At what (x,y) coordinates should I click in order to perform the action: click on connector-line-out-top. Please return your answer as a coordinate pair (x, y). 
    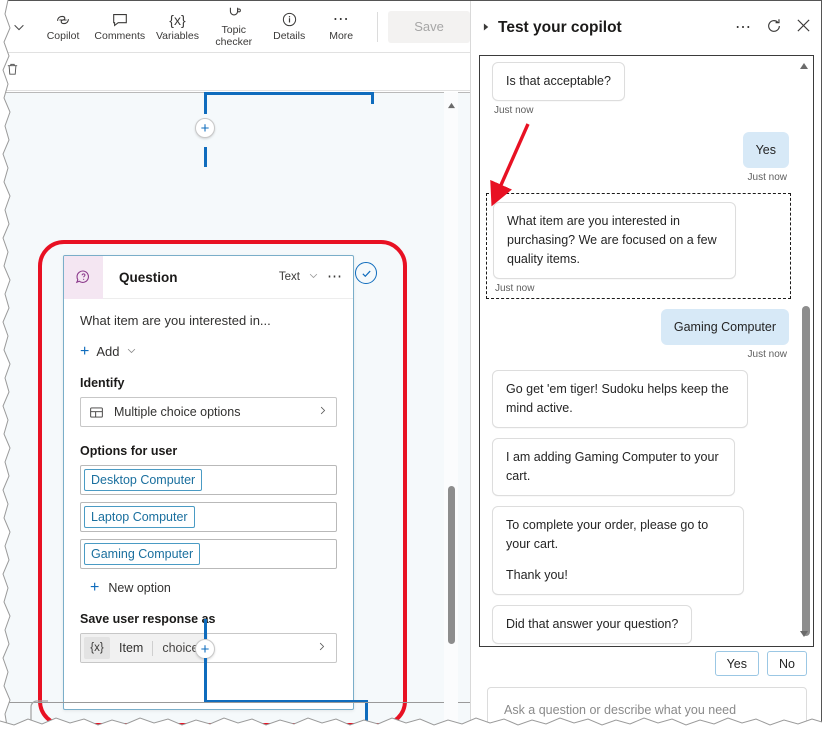
    Looking at the image, I should click on (205, 629).